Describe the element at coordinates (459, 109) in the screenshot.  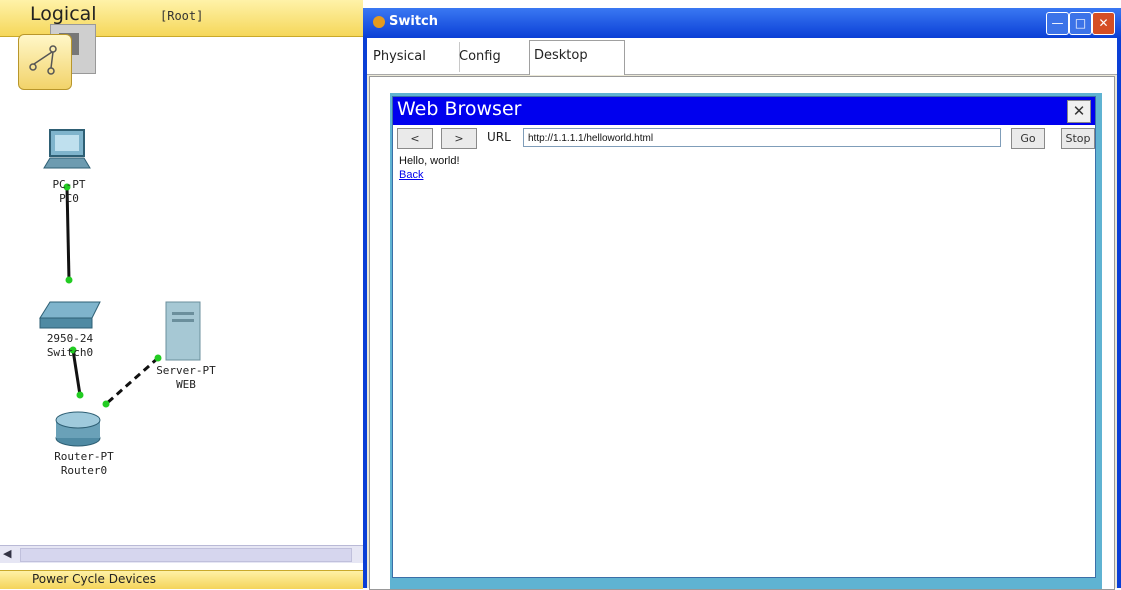
I see `browser-title: Web Browser` at that location.